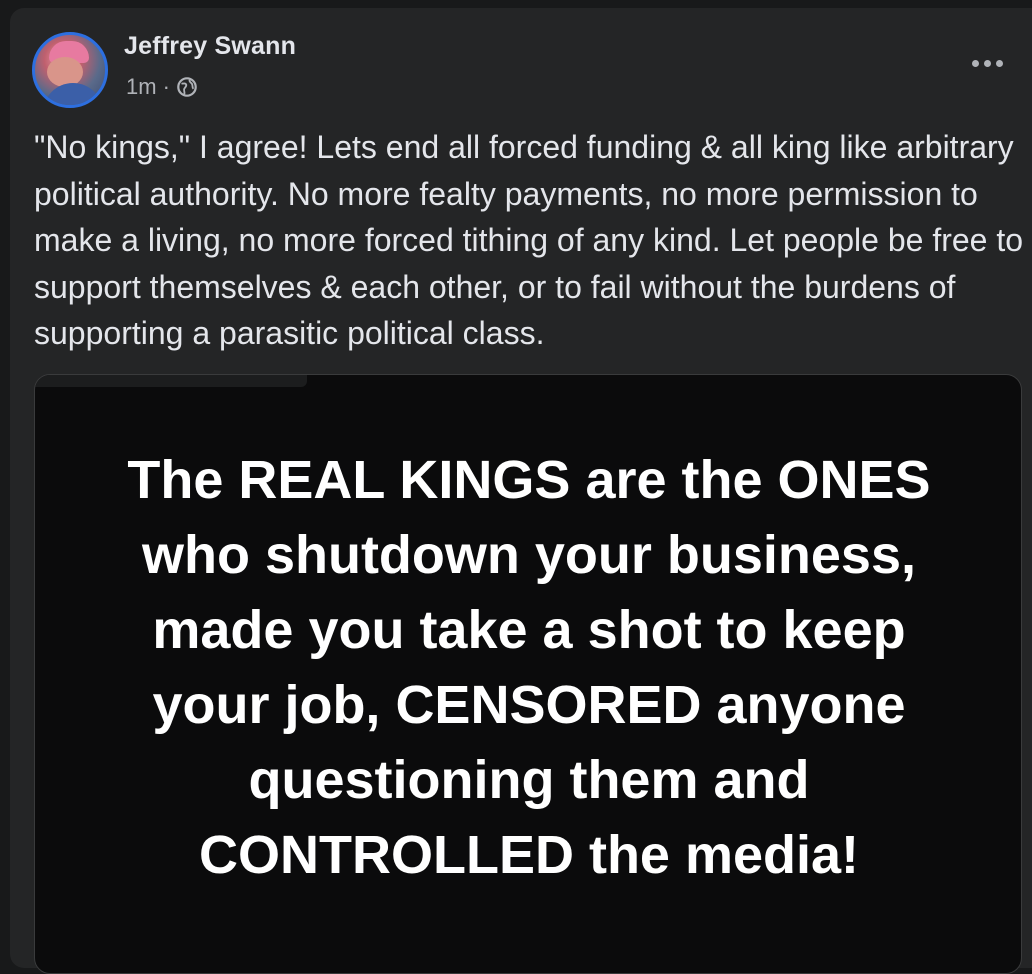 The image size is (1032, 974). Describe the element at coordinates (171, 381) in the screenshot. I see `image-top-strip` at that location.